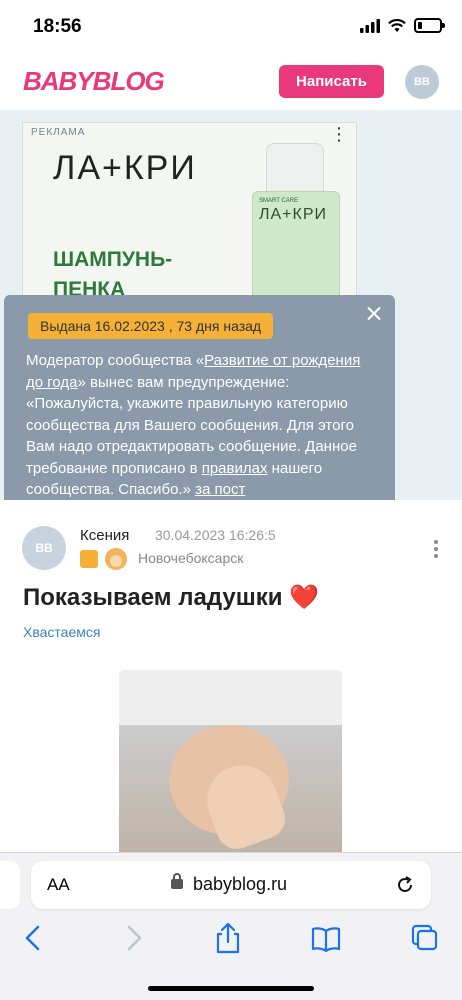 The height and width of the screenshot is (1000, 462). I want to click on browser-toolbar, so click(231, 941).